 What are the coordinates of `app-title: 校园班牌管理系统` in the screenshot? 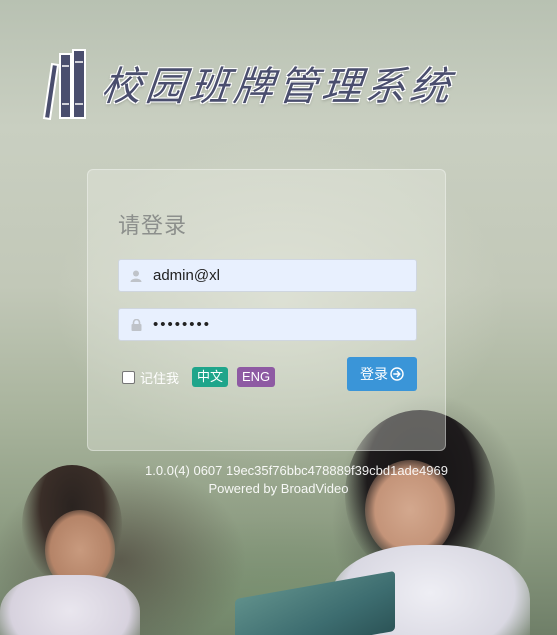 It's located at (277, 87).